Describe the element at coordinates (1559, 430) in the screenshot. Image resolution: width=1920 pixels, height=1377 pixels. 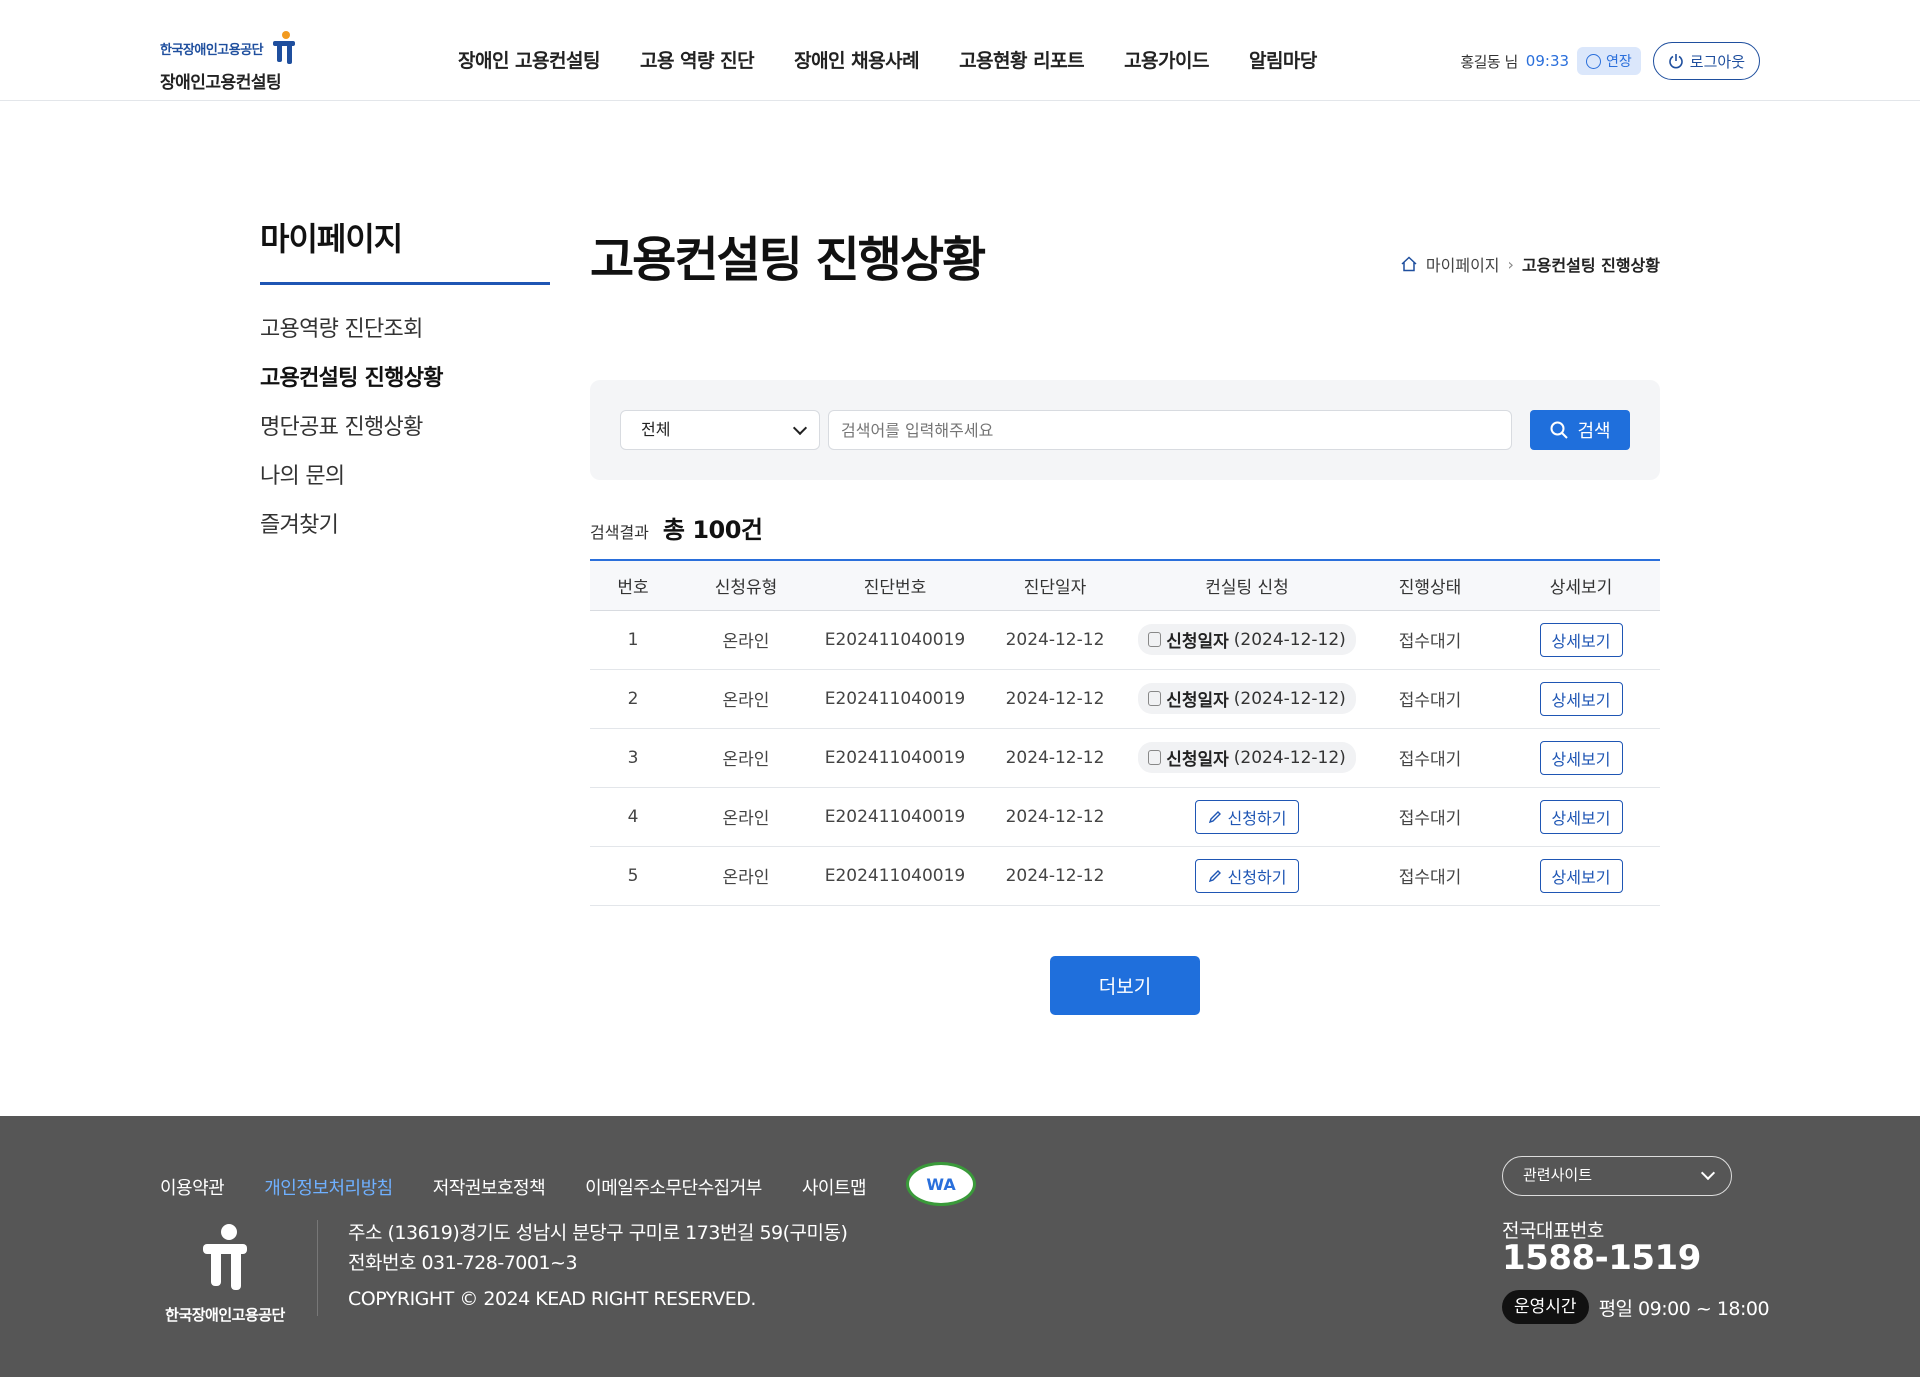
I see `search-icon` at that location.